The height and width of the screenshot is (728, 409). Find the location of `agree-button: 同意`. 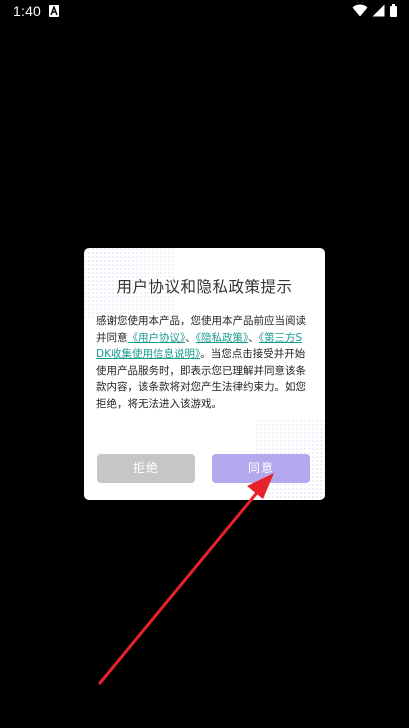

agree-button: 同意 is located at coordinates (261, 468).